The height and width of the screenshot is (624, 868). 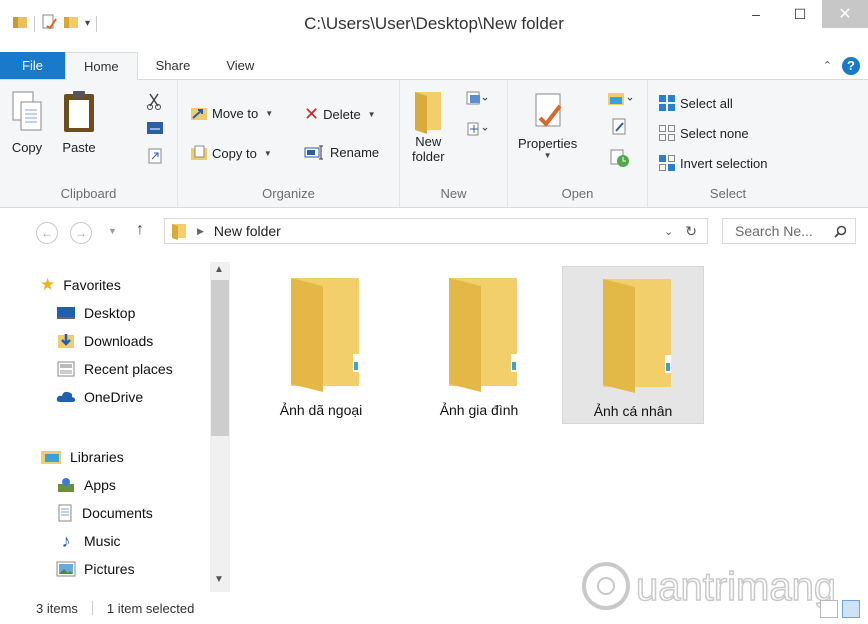 What do you see at coordinates (428, 156) in the screenshot?
I see `new-folder-label-2: folder` at bounding box center [428, 156].